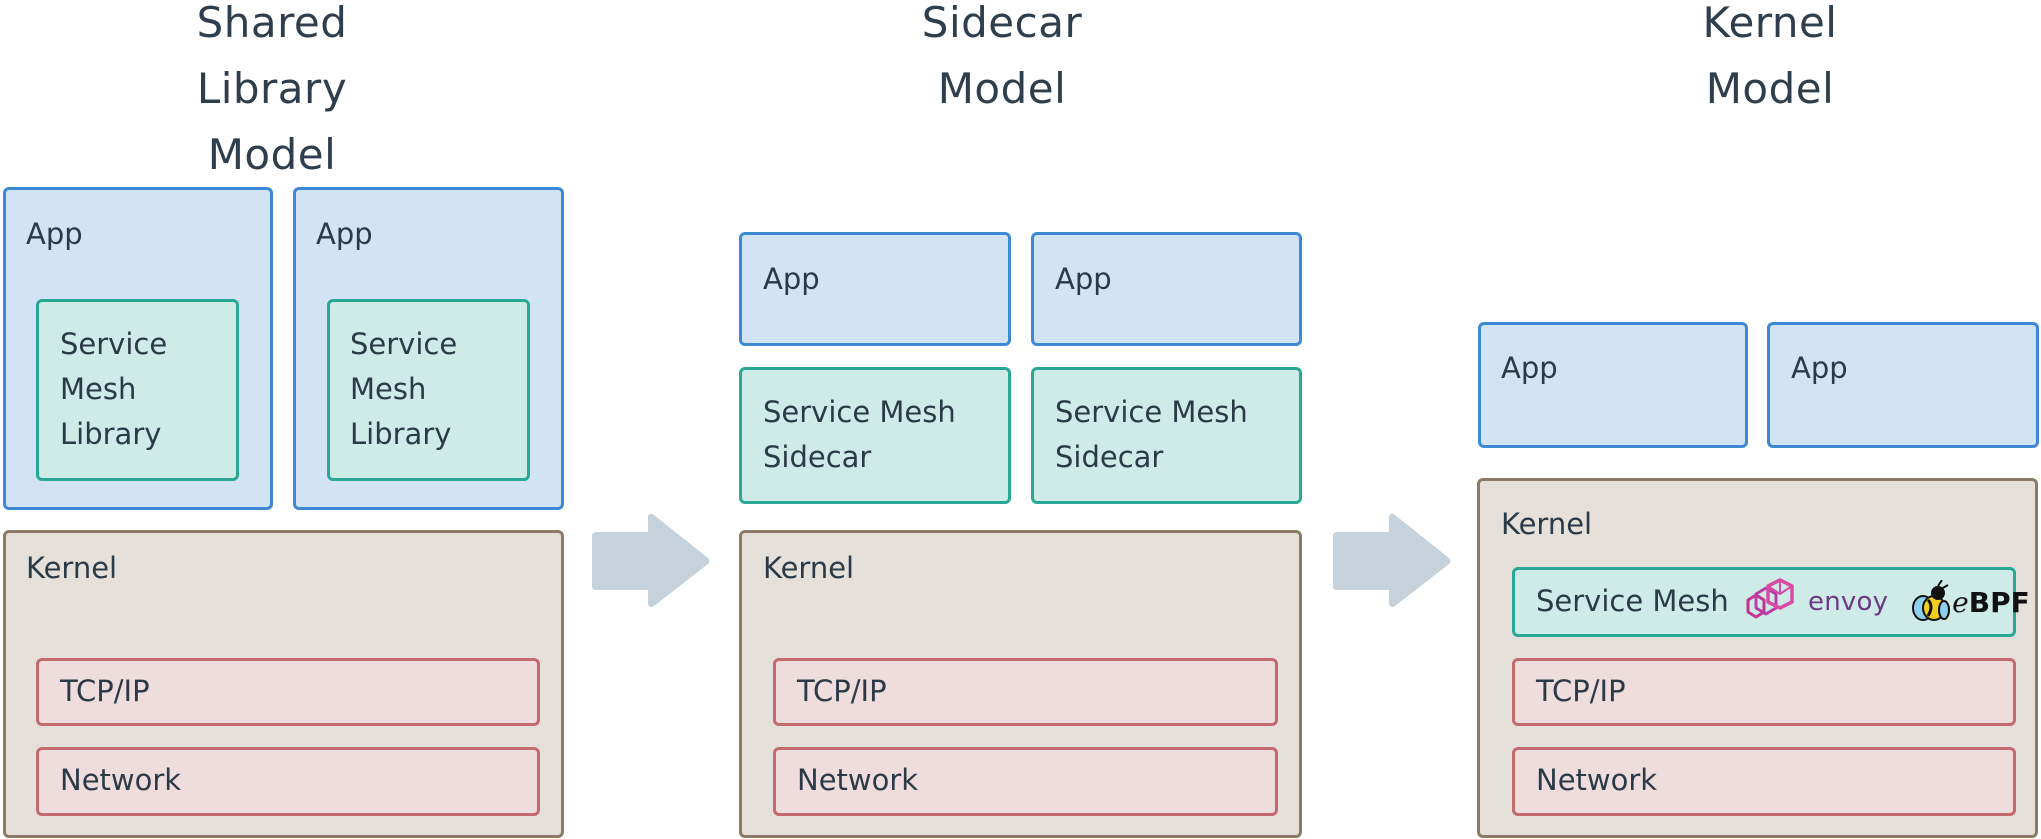 The height and width of the screenshot is (839, 2041). Describe the element at coordinates (1770, 598) in the screenshot. I see `envoy-logo-icon` at that location.